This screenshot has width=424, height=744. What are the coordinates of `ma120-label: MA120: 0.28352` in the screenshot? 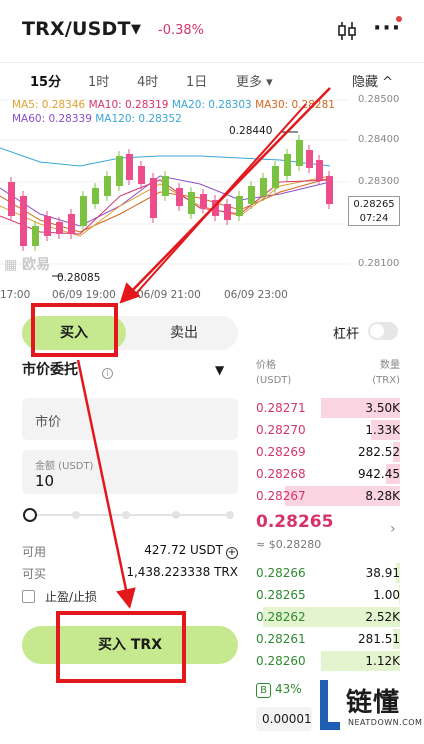 It's located at (138, 119).